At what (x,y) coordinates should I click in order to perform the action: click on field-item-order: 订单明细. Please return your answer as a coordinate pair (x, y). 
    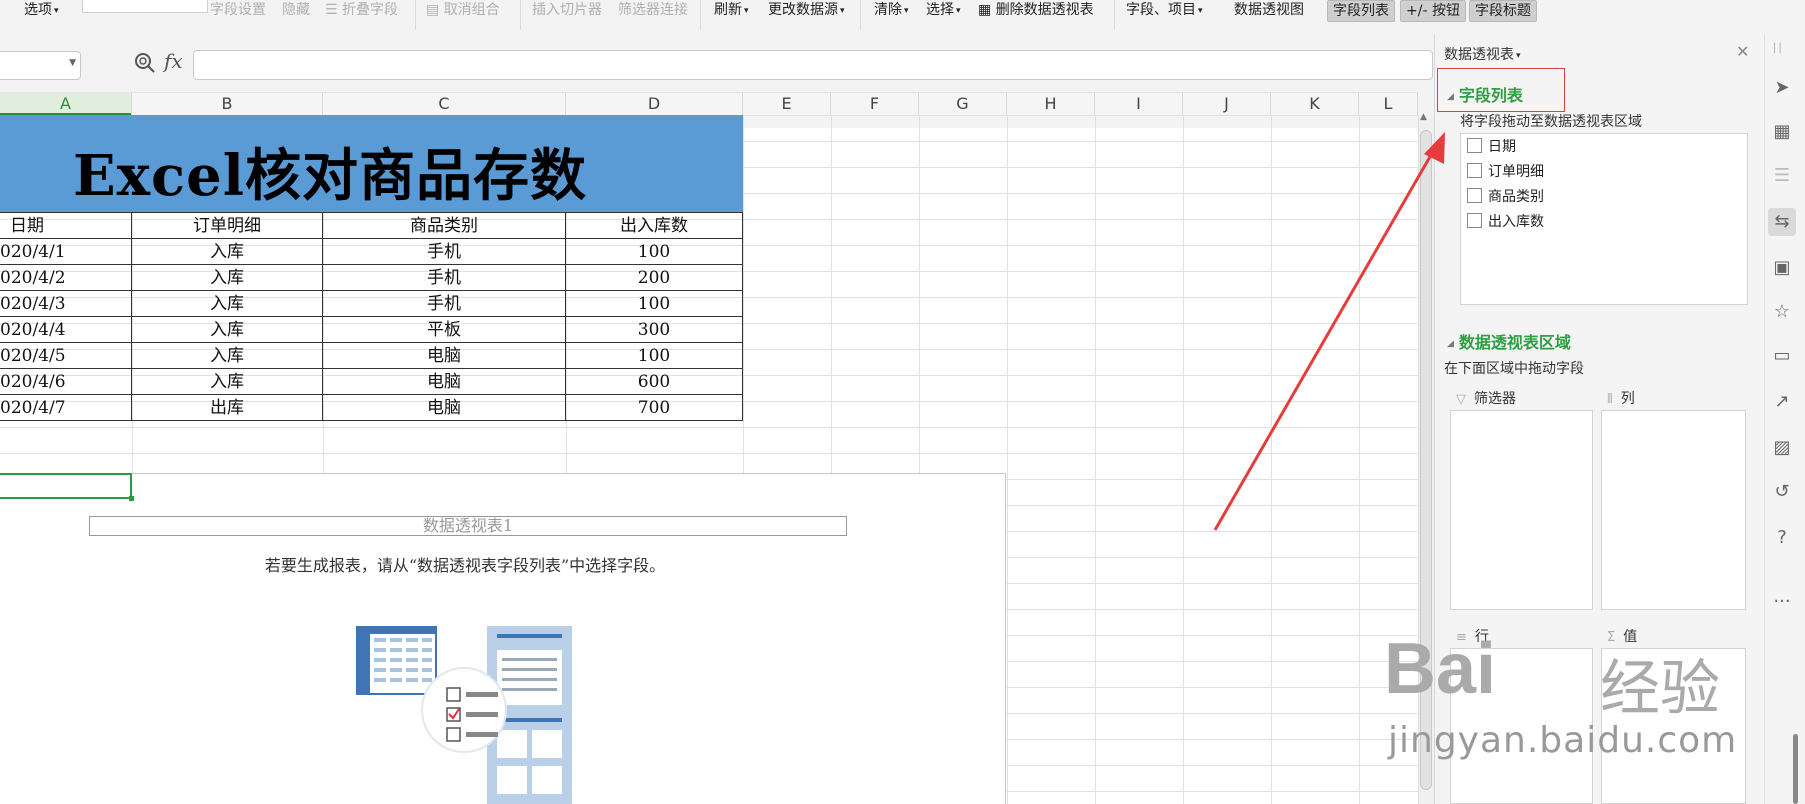
    Looking at the image, I should click on (1505, 172).